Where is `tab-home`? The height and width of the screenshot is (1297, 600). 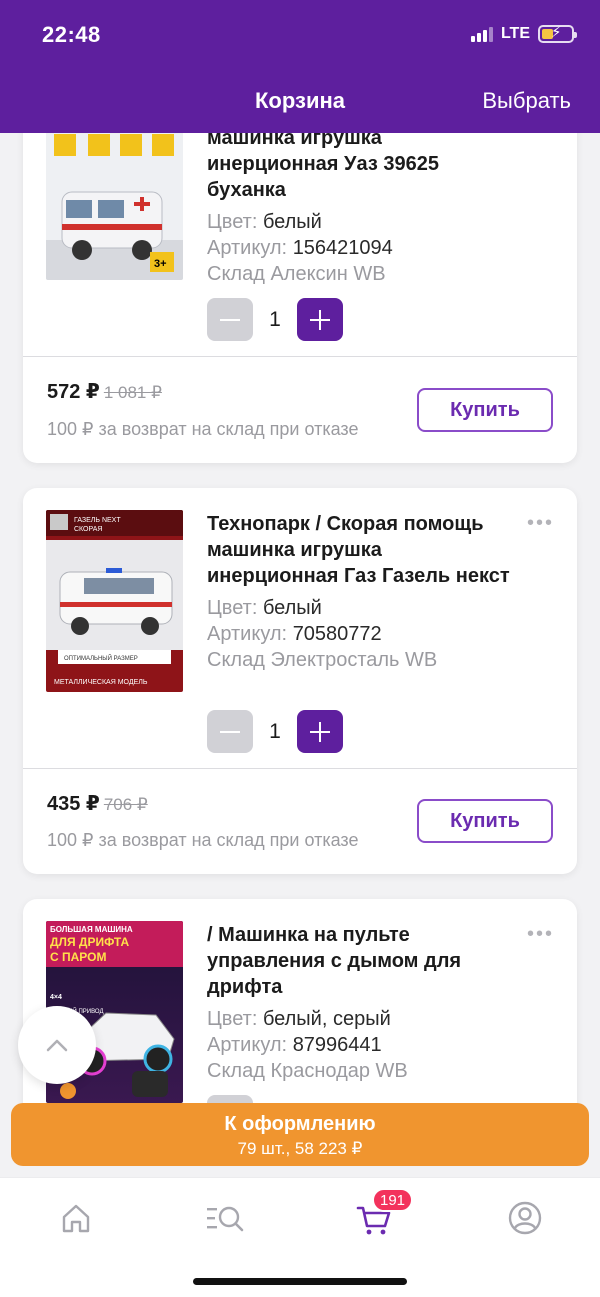 tab-home is located at coordinates (76, 1218).